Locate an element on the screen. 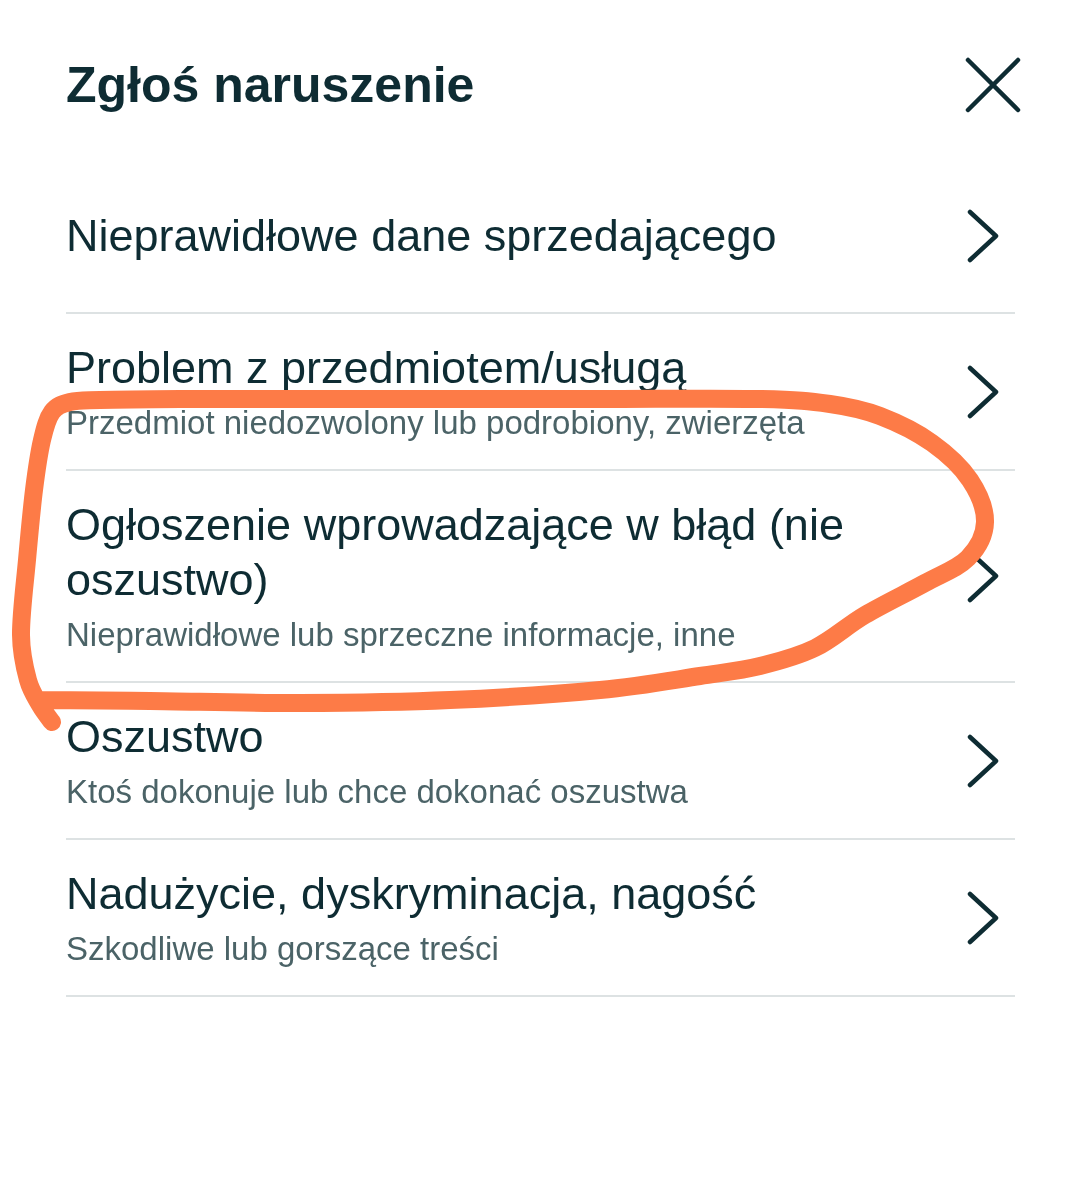 The height and width of the screenshot is (1179, 1080). option-description: Ktoś dokonuje lub chce dokonać oszustwa is located at coordinates (377, 792).